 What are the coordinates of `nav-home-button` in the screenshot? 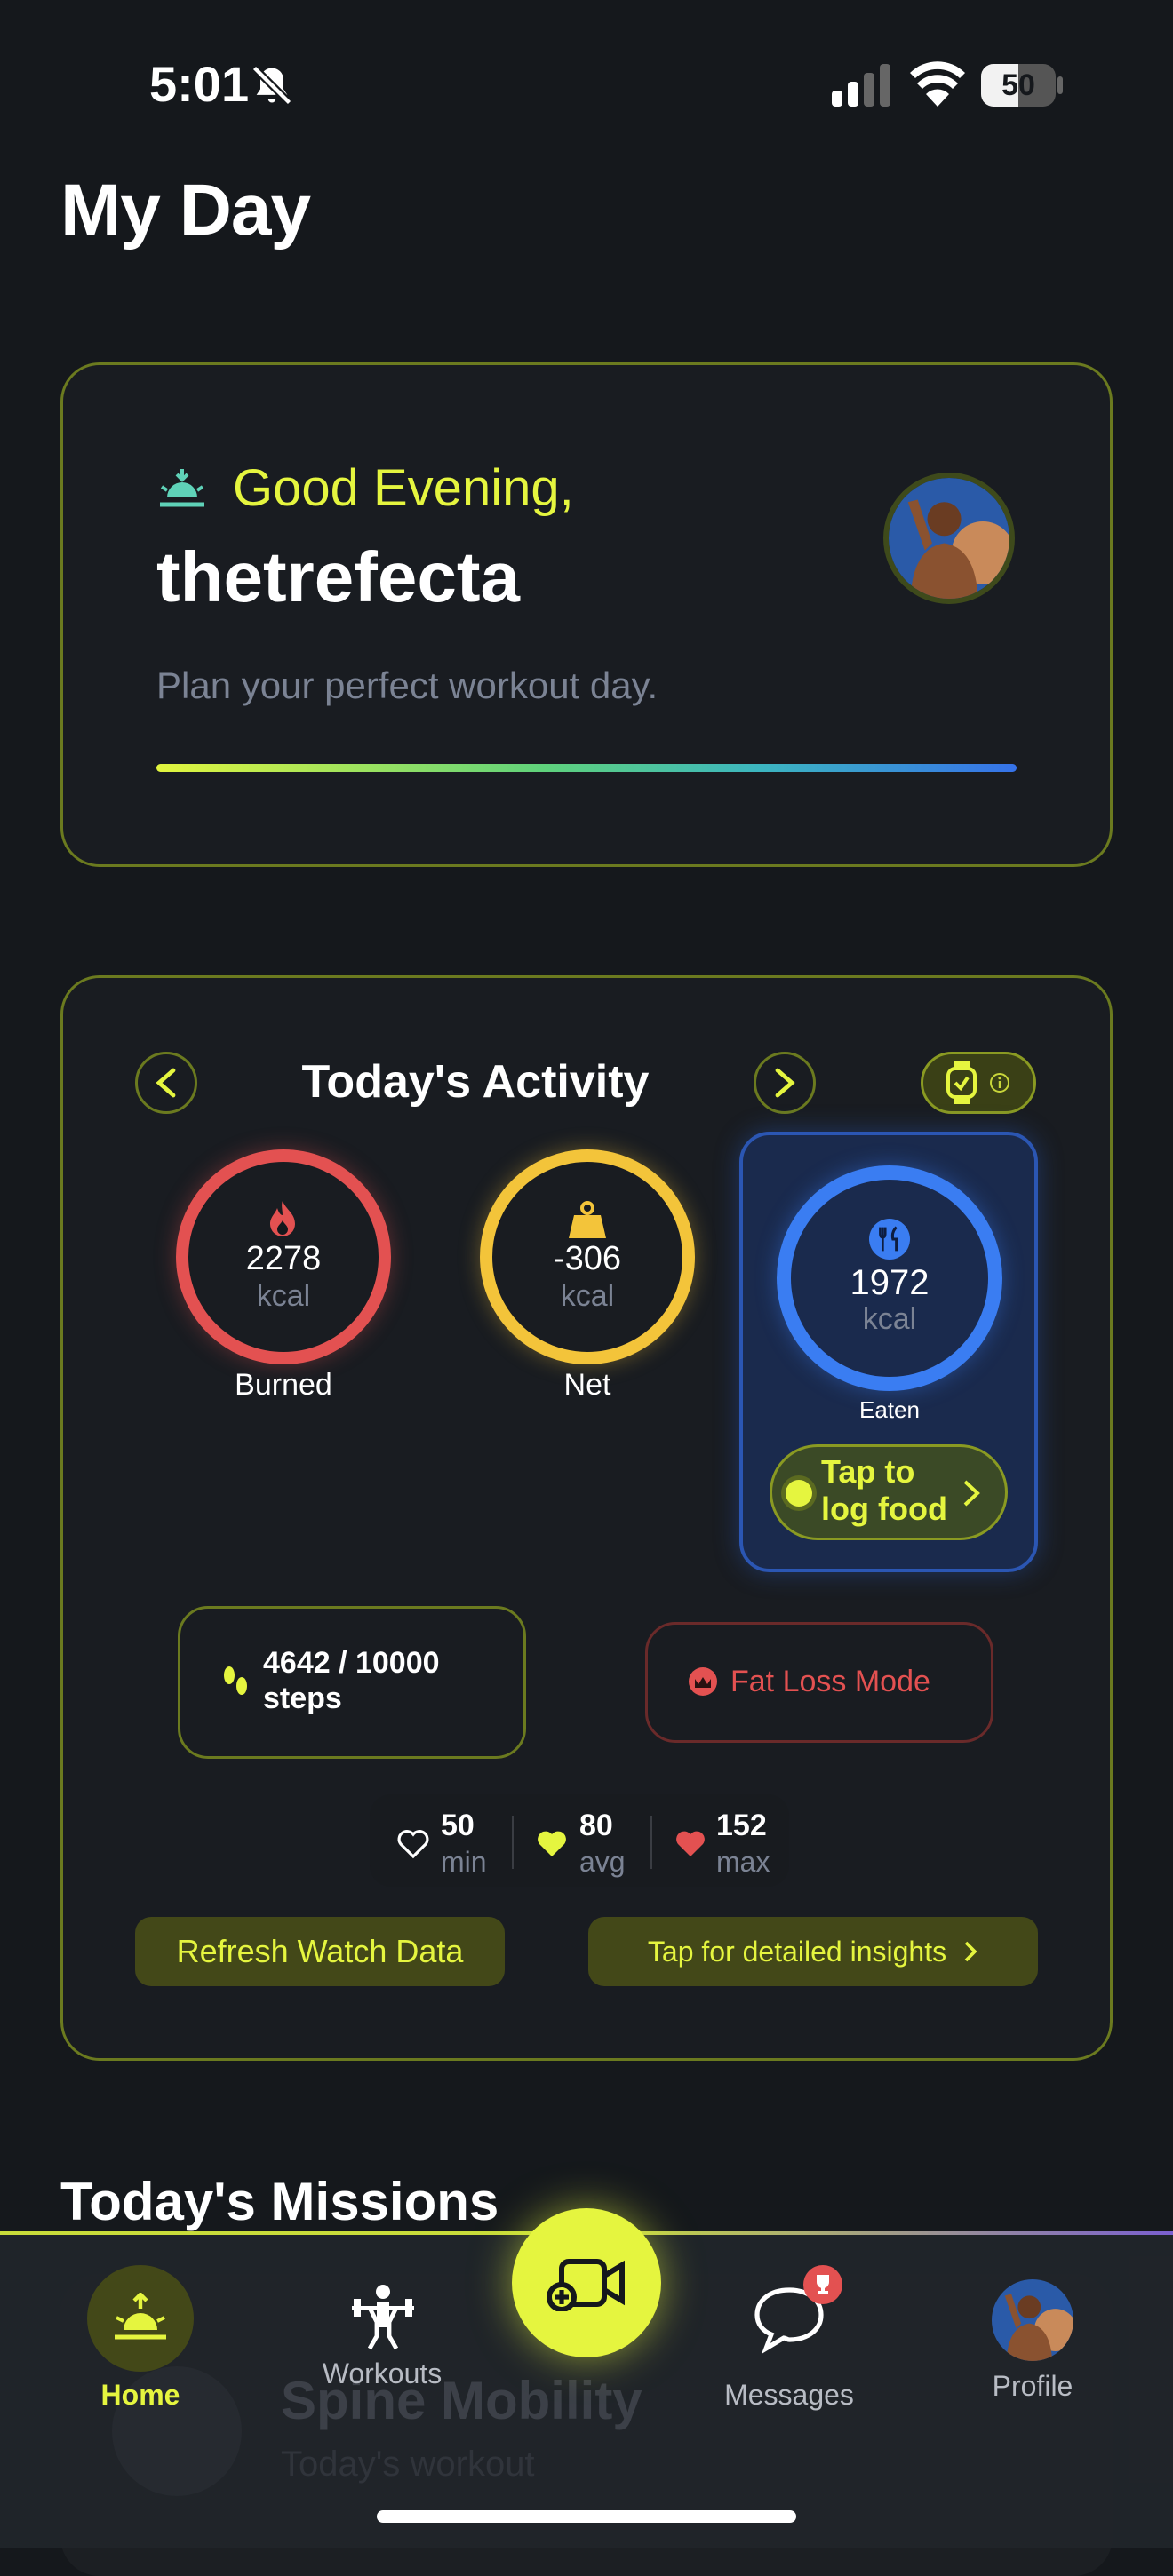 It's located at (141, 2318).